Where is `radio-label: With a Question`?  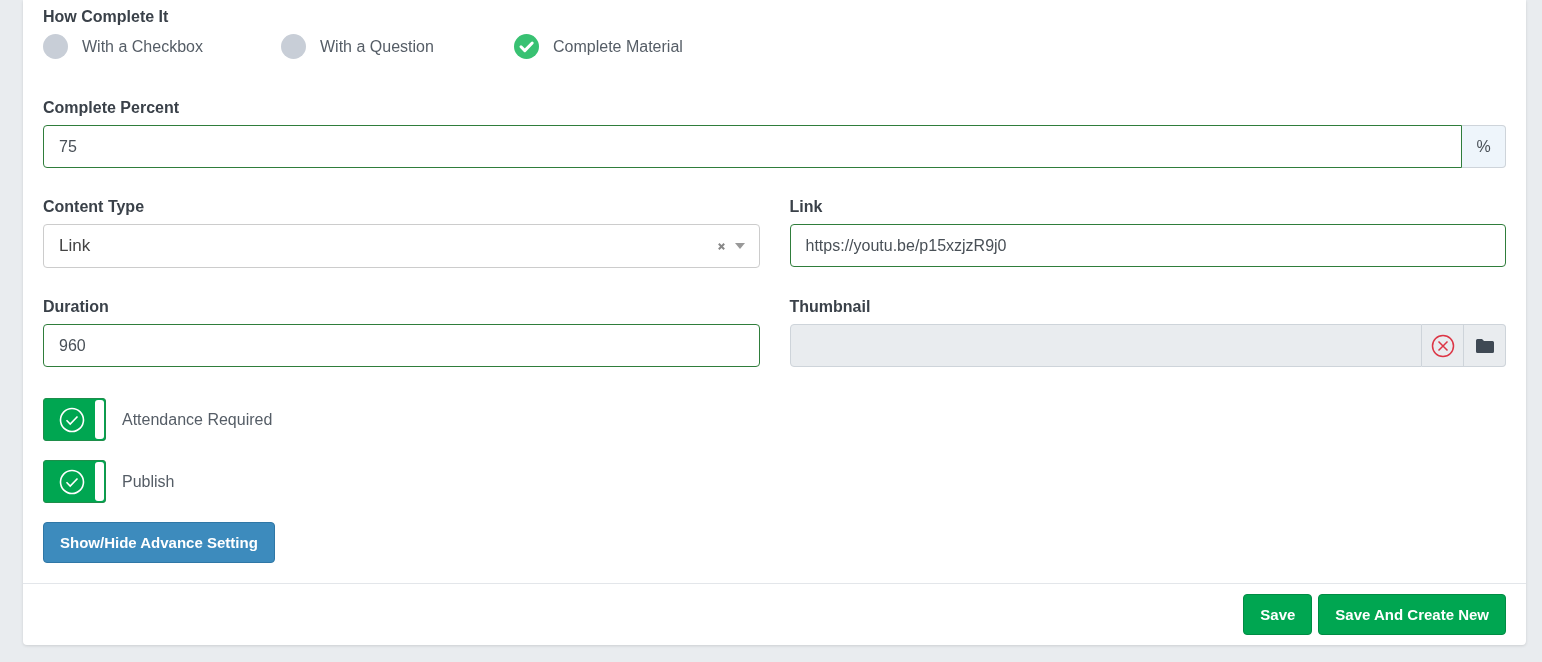 radio-label: With a Question is located at coordinates (377, 46).